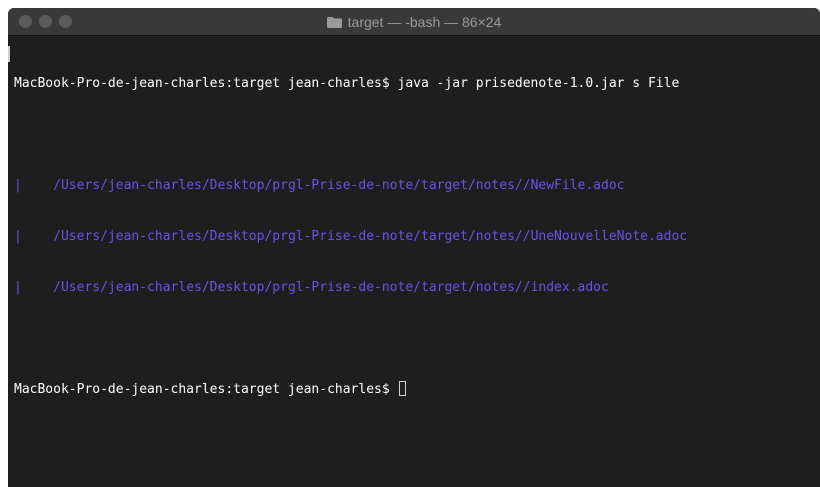 This screenshot has width=820, height=487. I want to click on cursor, so click(402, 388).